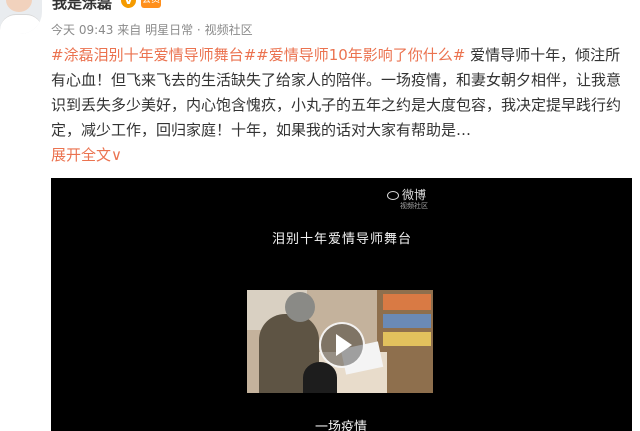 The height and width of the screenshot is (431, 640). I want to click on frame-man-head, so click(300, 307).